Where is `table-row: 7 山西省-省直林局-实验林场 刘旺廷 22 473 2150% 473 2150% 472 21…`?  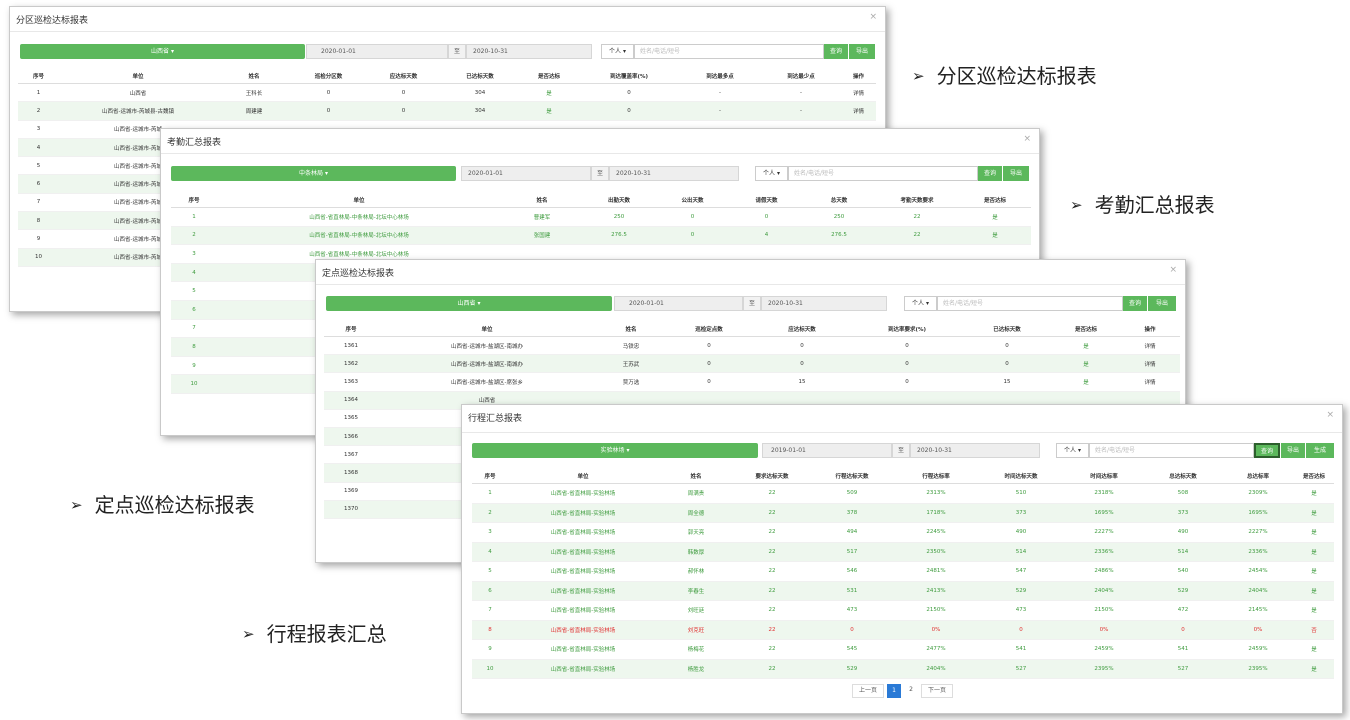 table-row: 7 山西省-省直林局-实验林场 刘旺廷 22 473 2150% 473 2150% 472 21… is located at coordinates (903, 610).